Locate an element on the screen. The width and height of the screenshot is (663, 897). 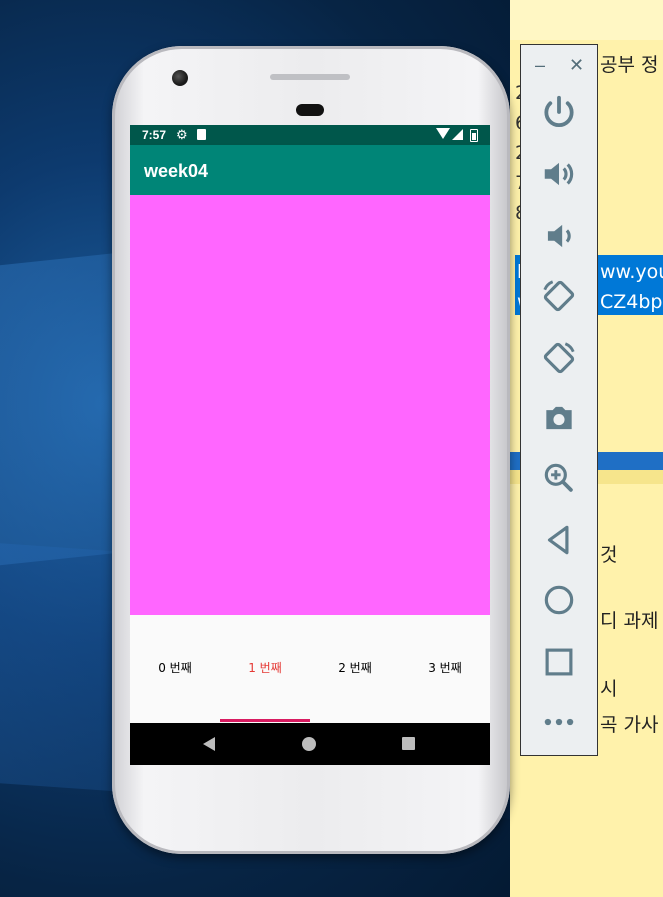
tab-0: 0 번째 is located at coordinates (175, 667).